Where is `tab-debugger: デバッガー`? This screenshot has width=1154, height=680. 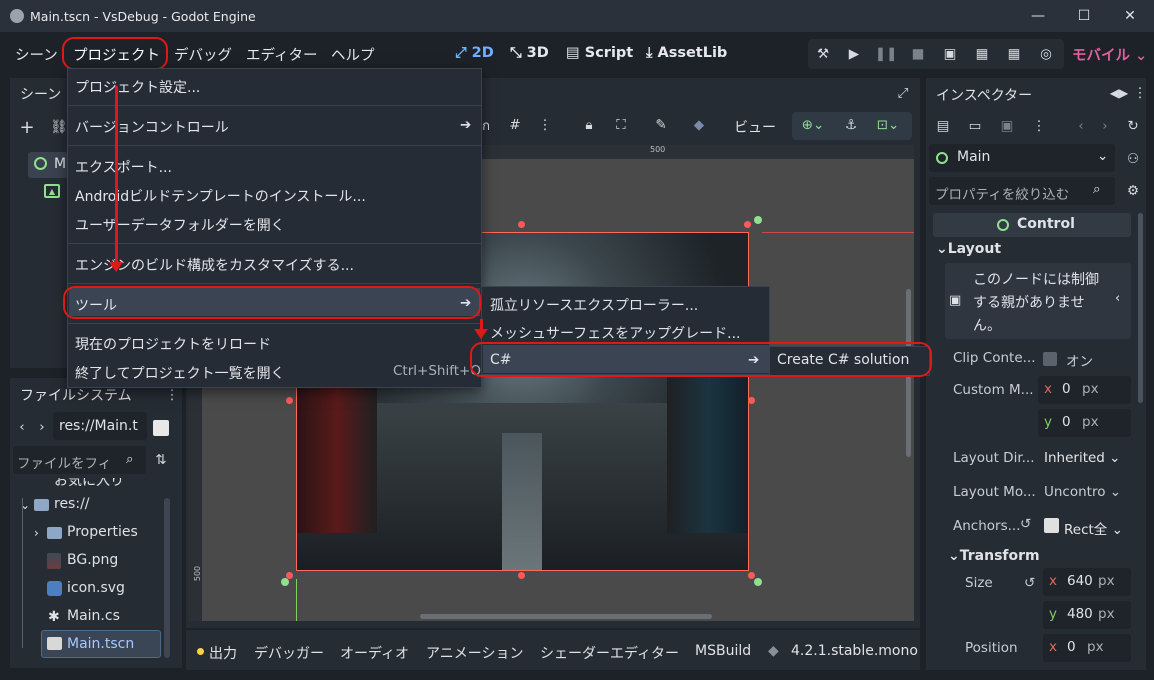
tab-debugger: デバッガー is located at coordinates (289, 653).